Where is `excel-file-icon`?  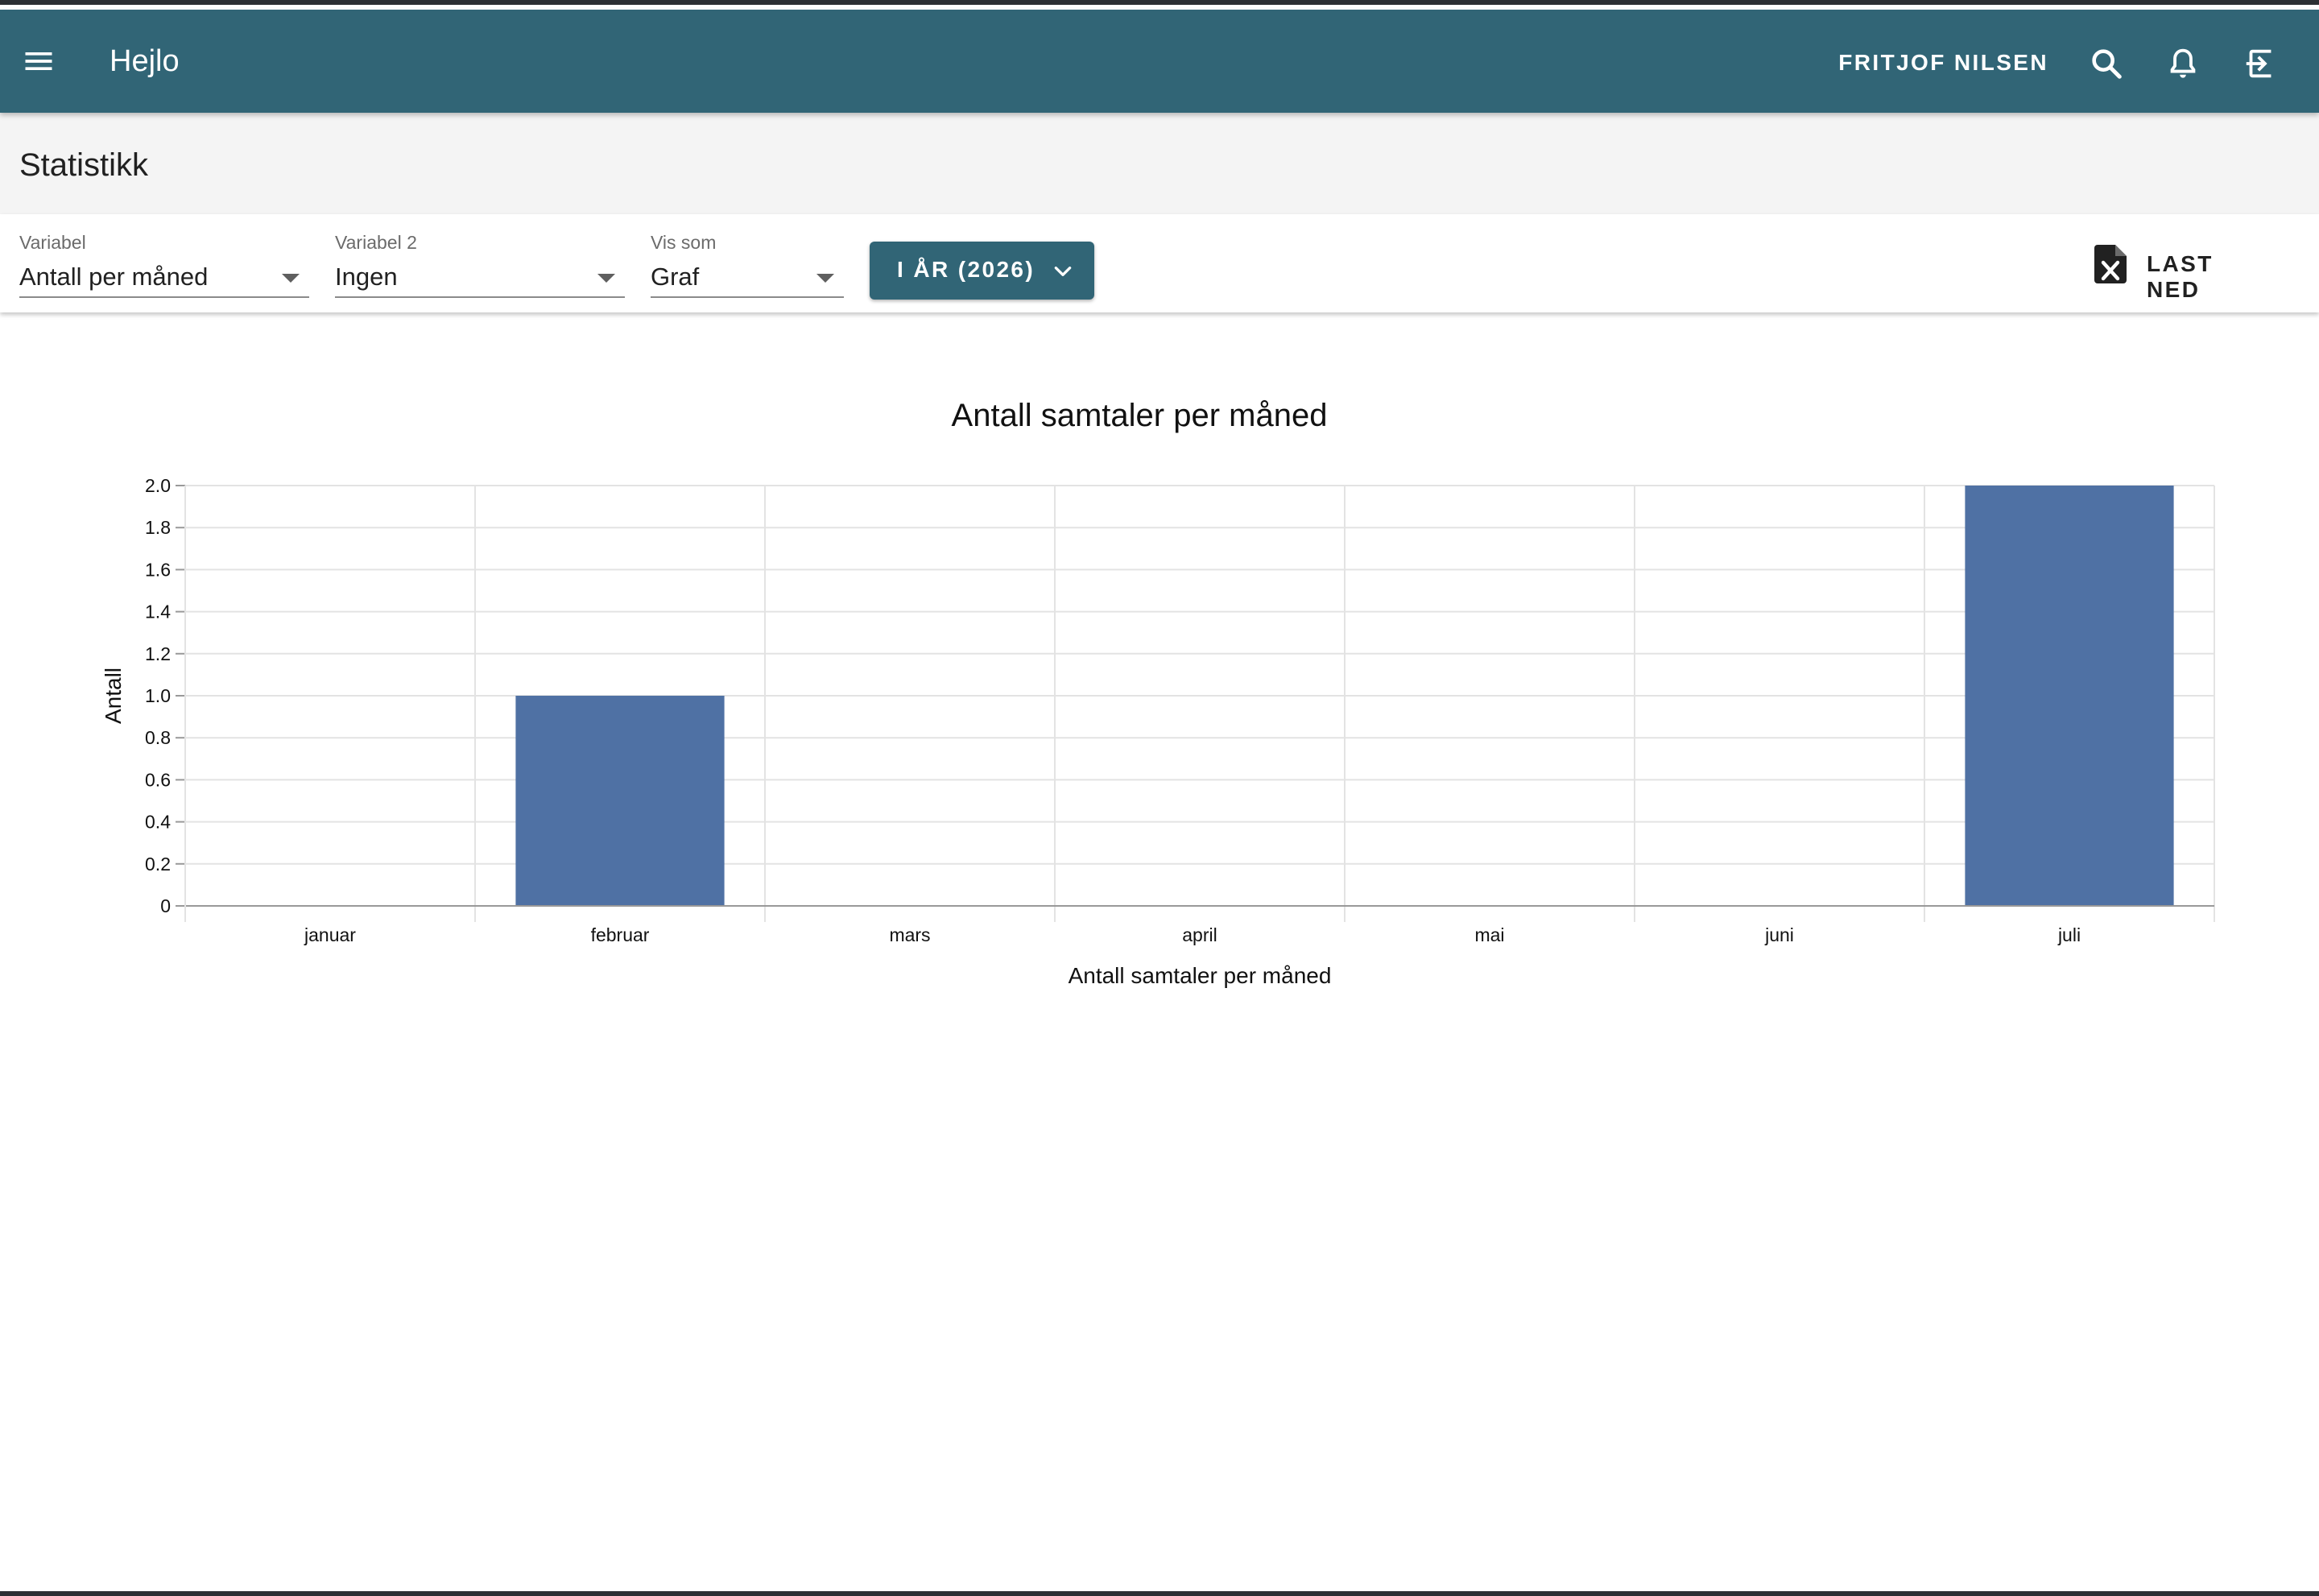
excel-file-icon is located at coordinates (2110, 264).